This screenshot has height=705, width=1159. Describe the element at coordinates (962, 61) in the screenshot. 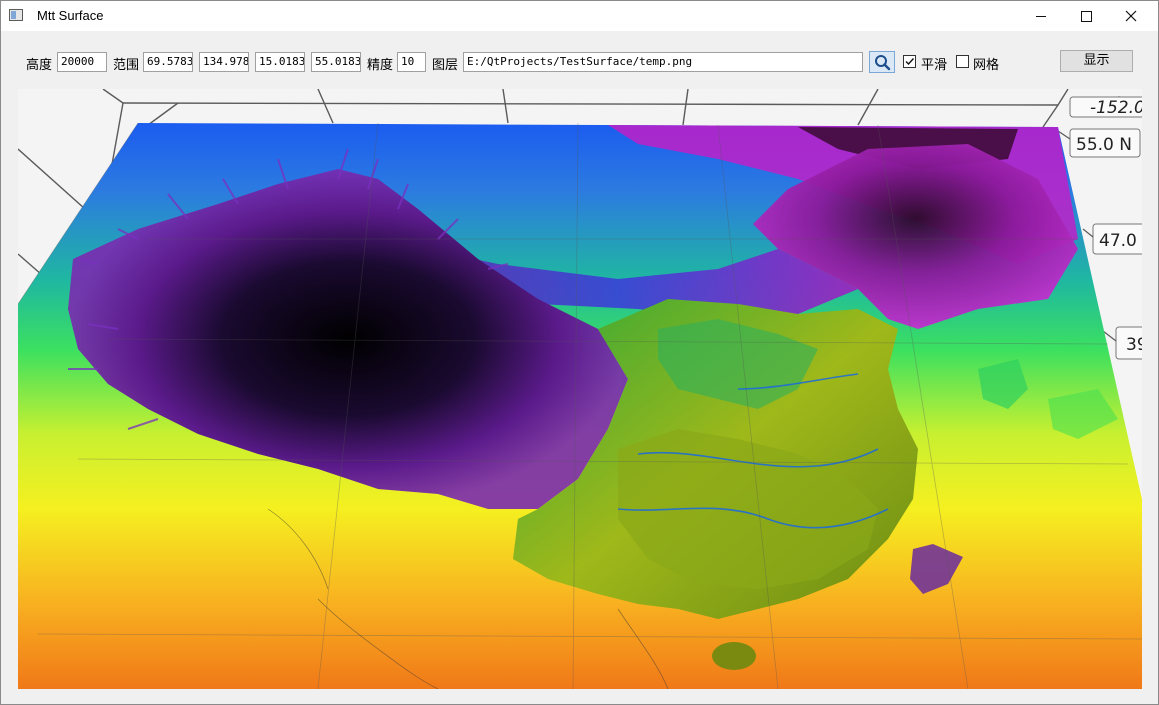

I see `grid-checkbox` at that location.